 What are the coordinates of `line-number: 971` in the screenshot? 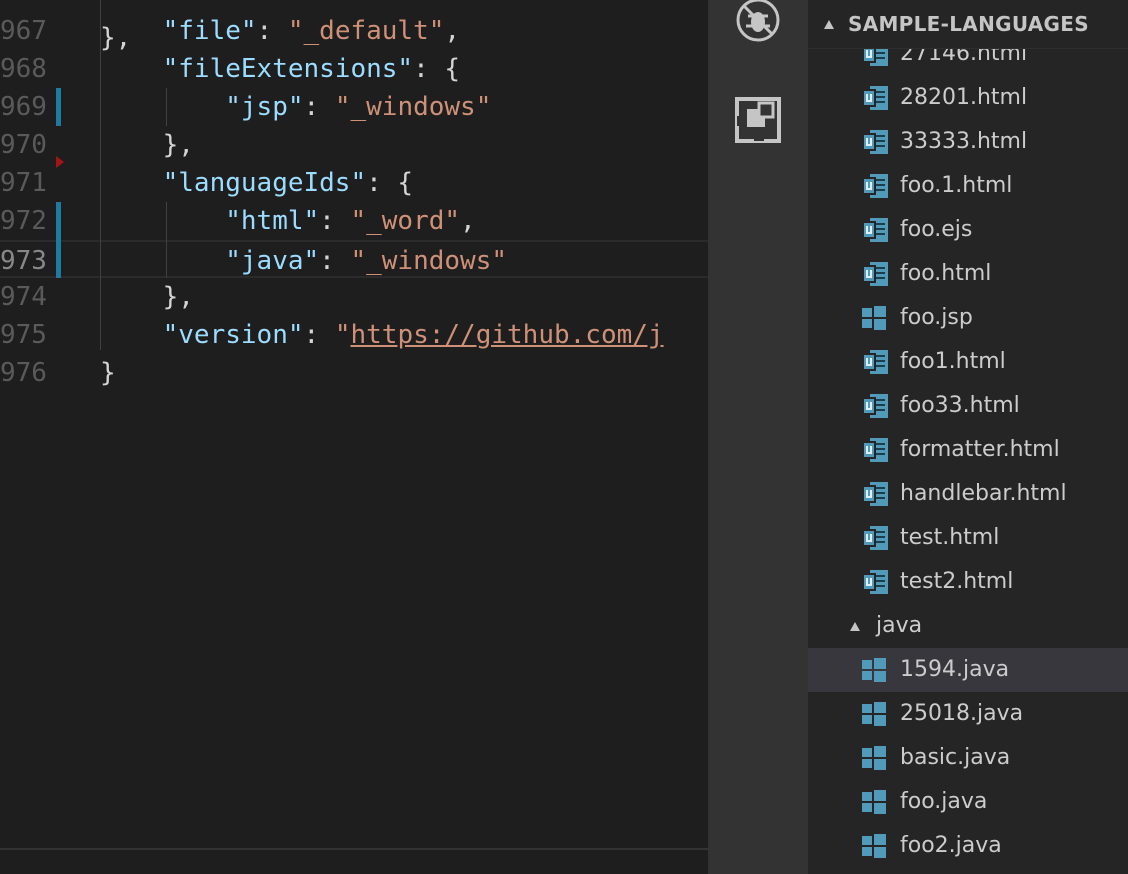 It's located at (23, 183).